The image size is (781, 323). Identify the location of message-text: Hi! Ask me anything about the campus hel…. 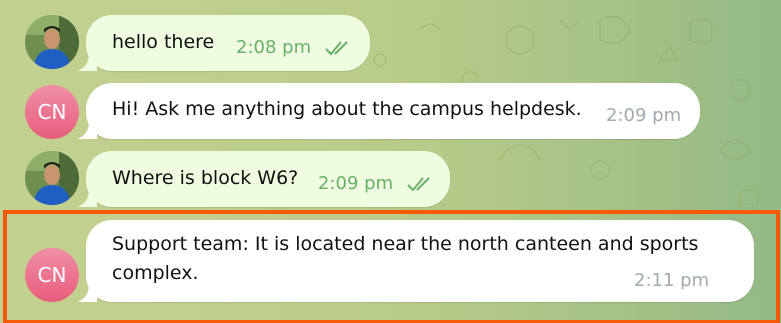
(347, 109).